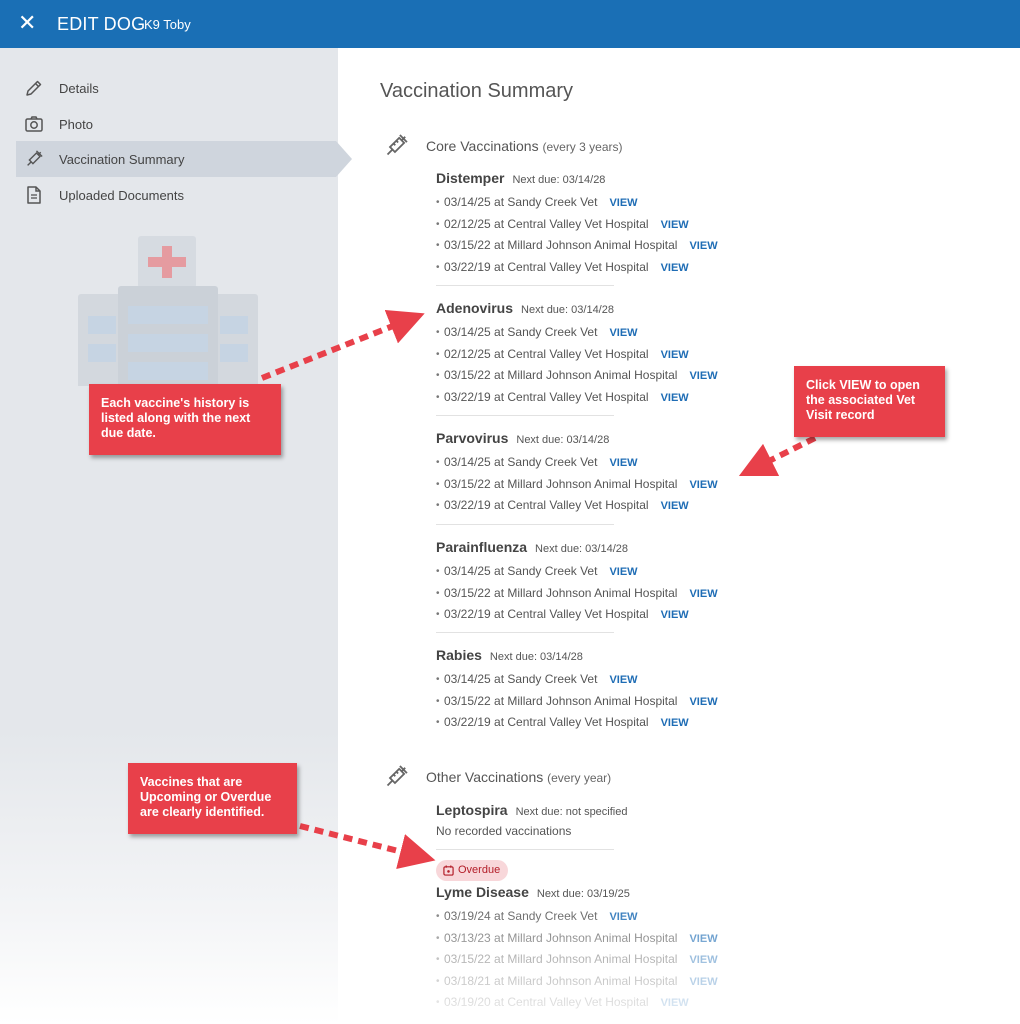  I want to click on vaccine-name: Adenovirus, so click(475, 308).